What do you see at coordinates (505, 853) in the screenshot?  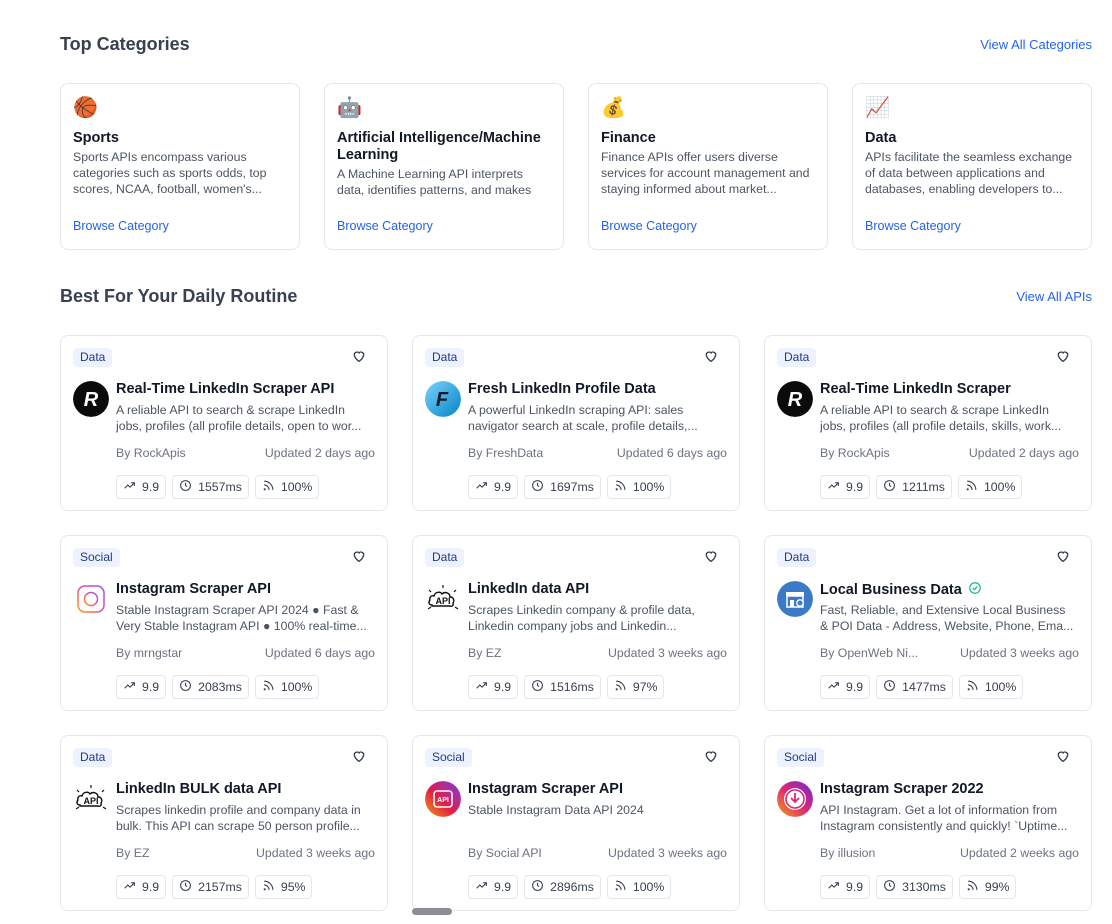 I see `api-provider: By Social API` at bounding box center [505, 853].